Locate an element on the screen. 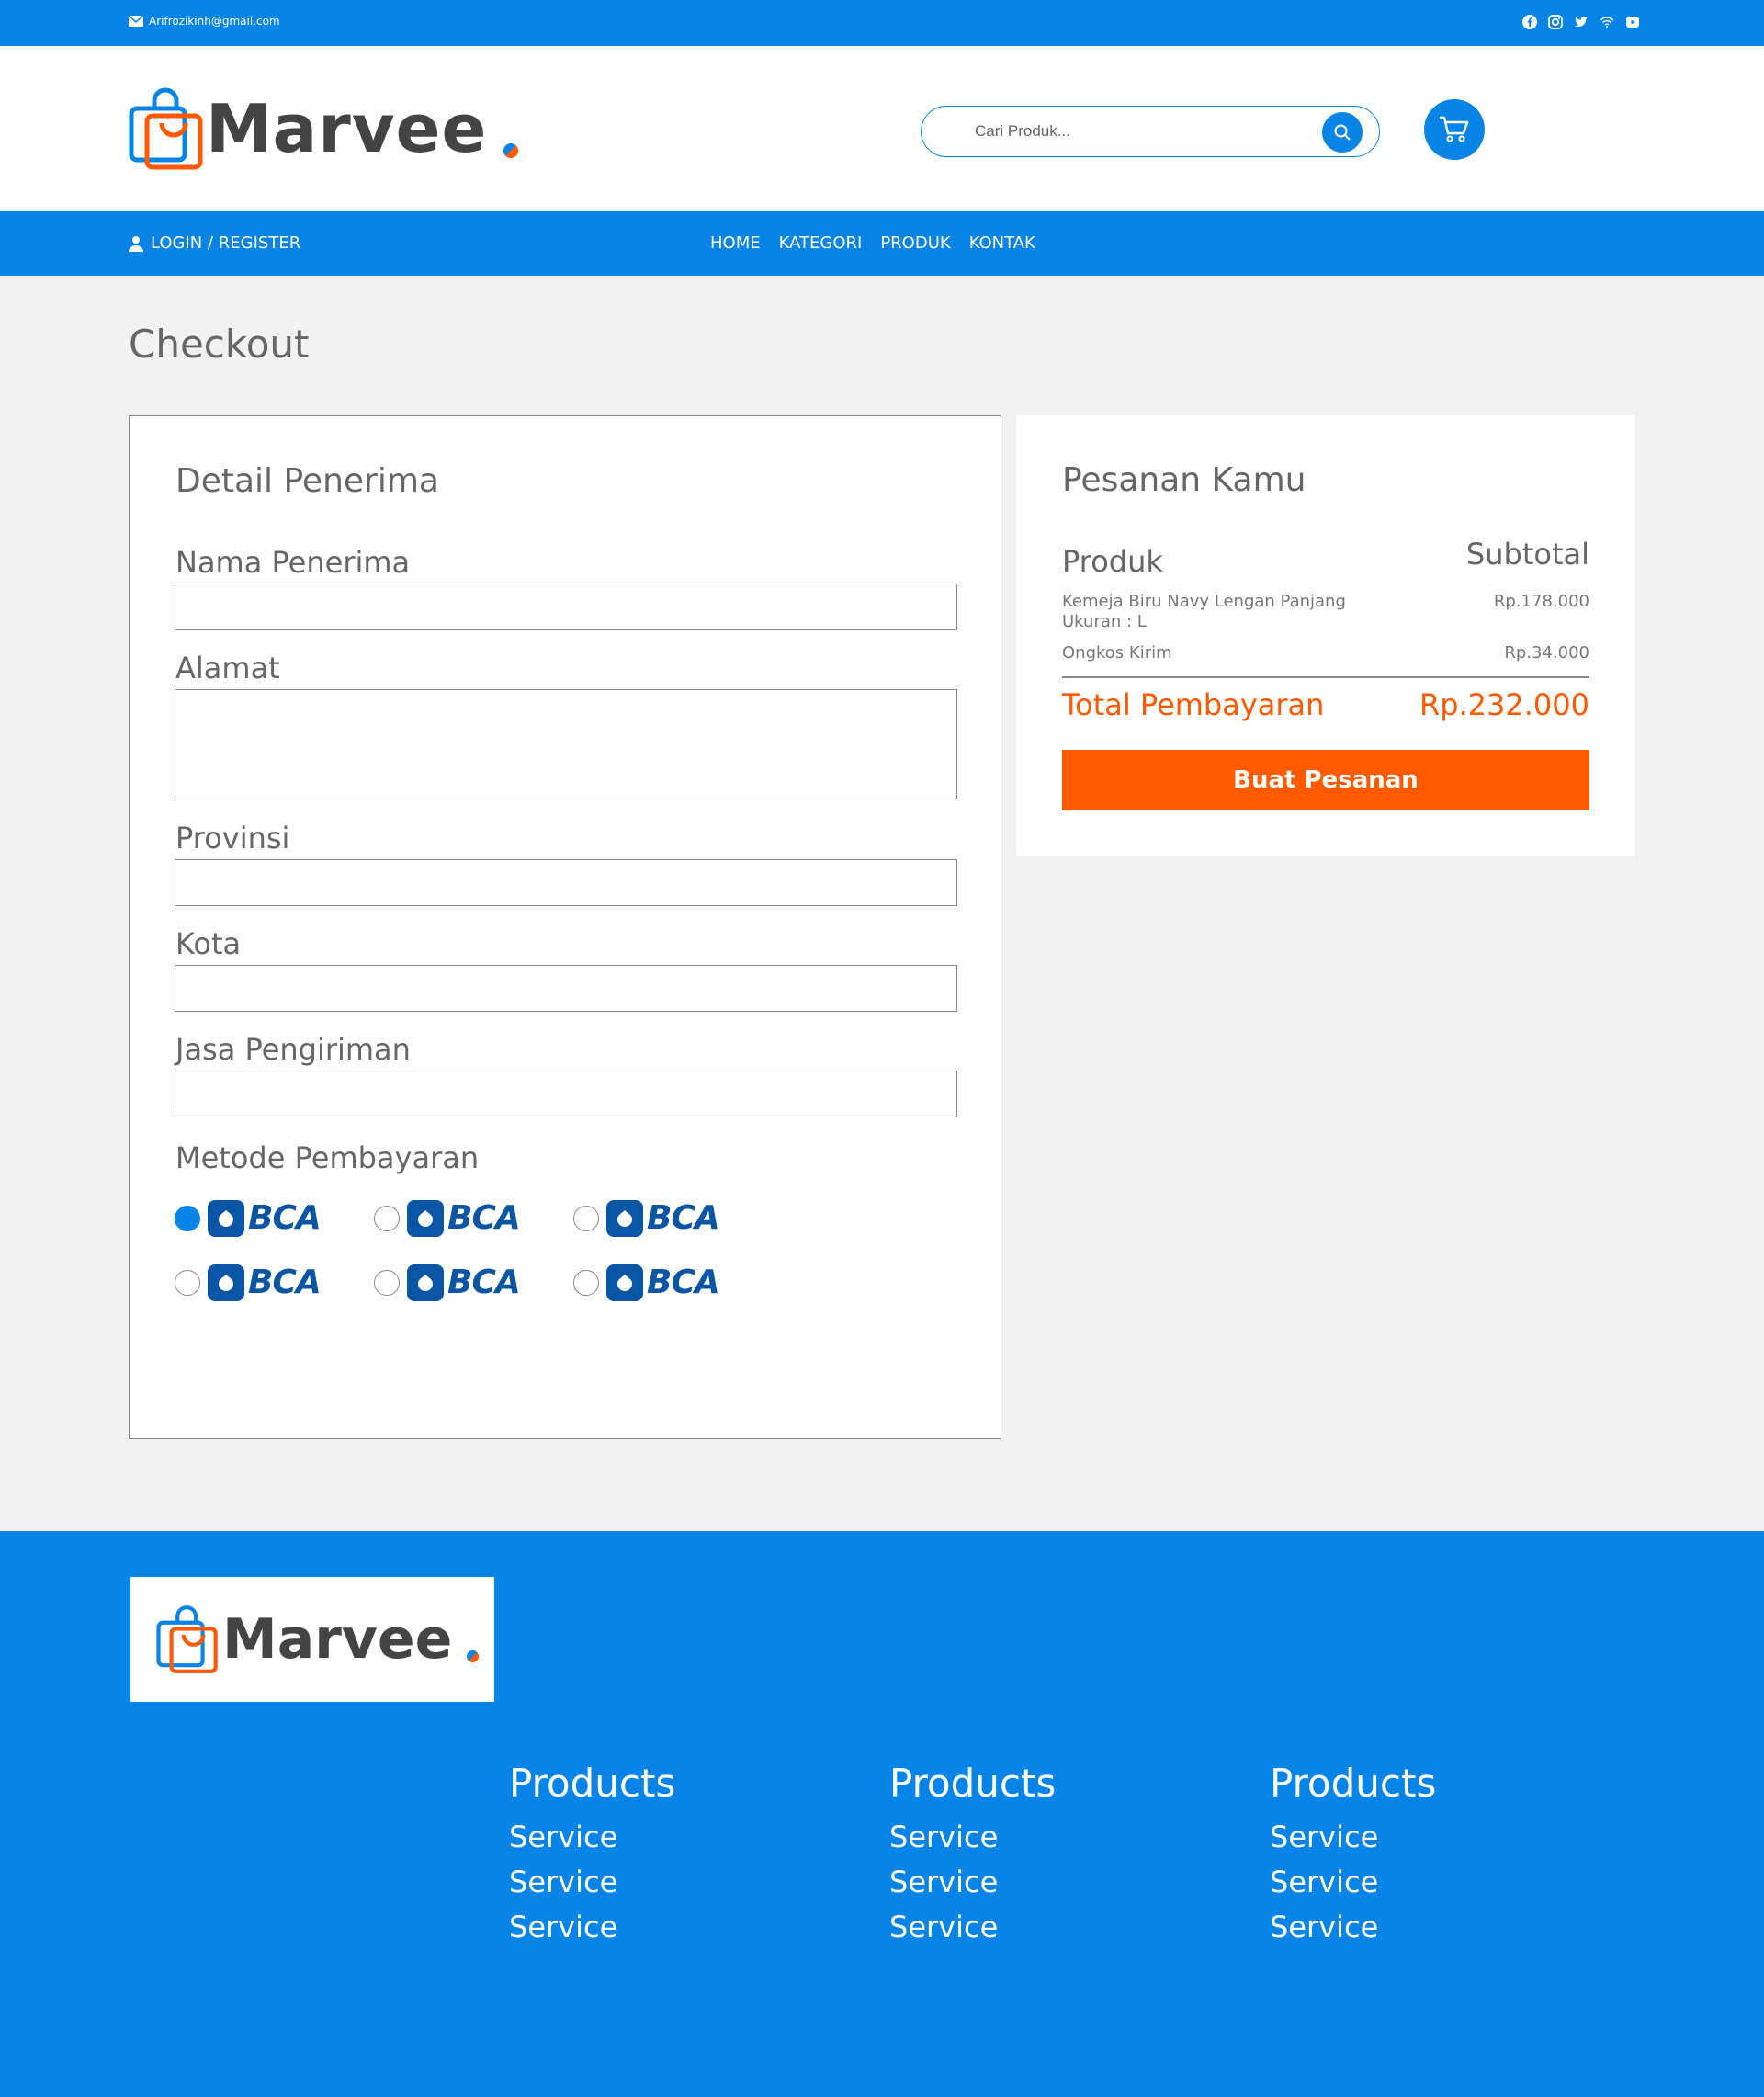  brand-name: Marvee is located at coordinates (347, 128).